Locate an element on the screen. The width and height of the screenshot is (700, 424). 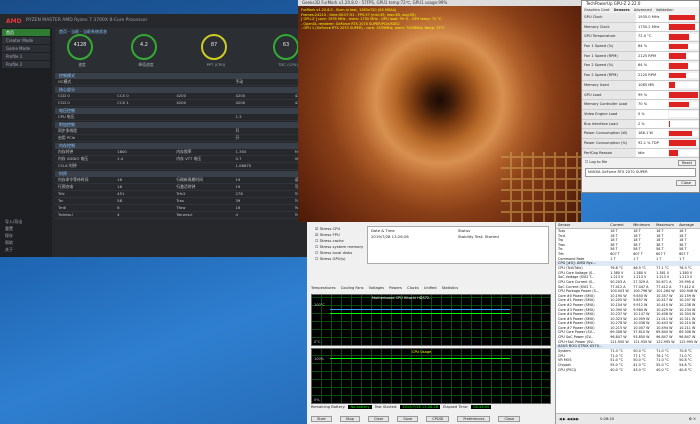
sensor-name: Video Engine Load is located at coordinates (609, 114).